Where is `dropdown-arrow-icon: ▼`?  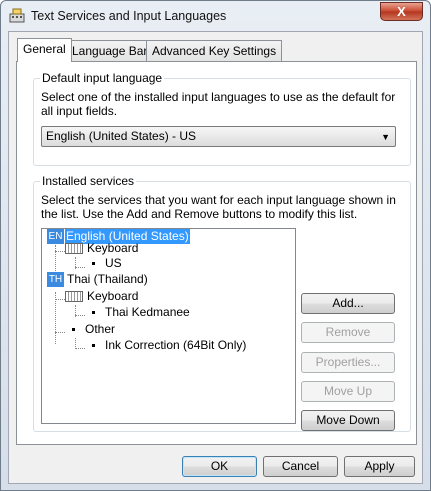
dropdown-arrow-icon: ▼ is located at coordinates (385, 137).